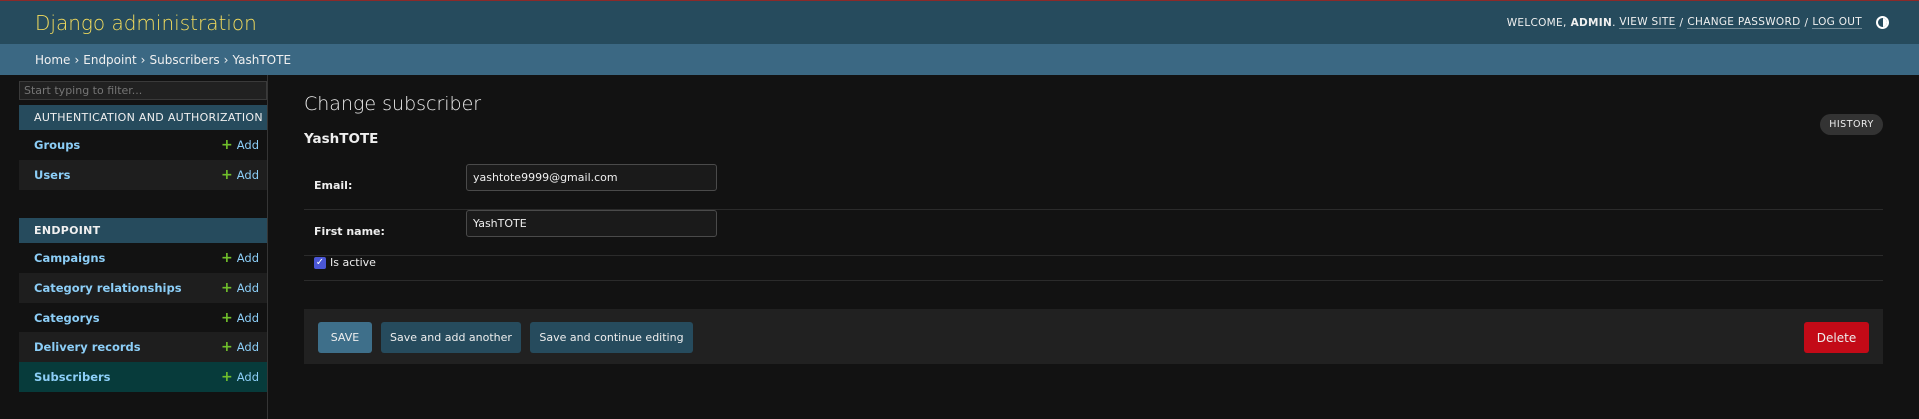 This screenshot has height=419, width=1919. What do you see at coordinates (143, 258) in the screenshot?
I see `sidebar-item-campaigns: Campaigns + Add` at bounding box center [143, 258].